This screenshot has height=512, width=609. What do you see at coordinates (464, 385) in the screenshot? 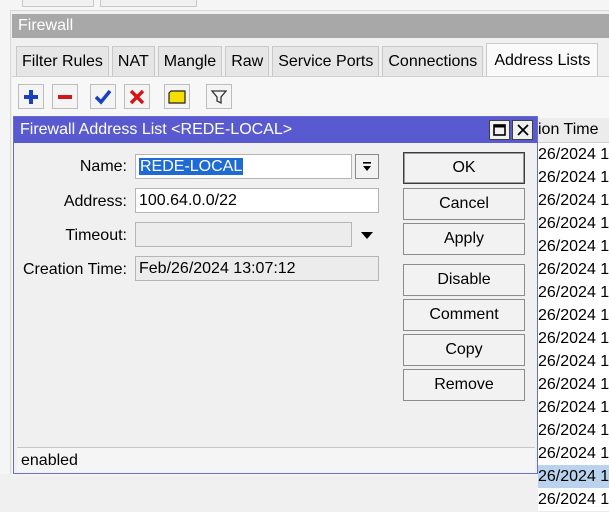
I see `remove-button: Remove` at bounding box center [464, 385].